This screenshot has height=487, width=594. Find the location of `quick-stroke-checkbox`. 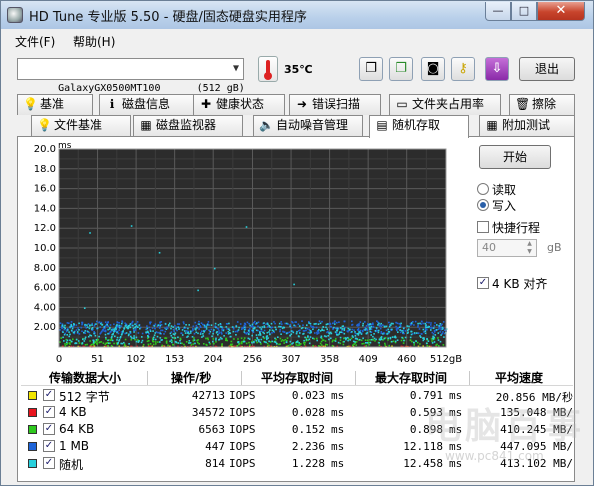

quick-stroke-checkbox is located at coordinates (483, 227).